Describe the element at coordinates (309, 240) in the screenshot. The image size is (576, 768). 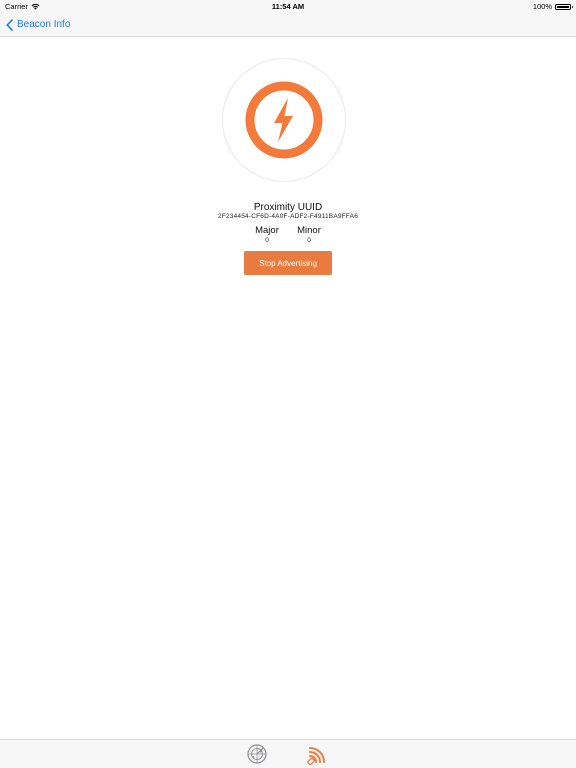
I see `minor-value: 0` at that location.